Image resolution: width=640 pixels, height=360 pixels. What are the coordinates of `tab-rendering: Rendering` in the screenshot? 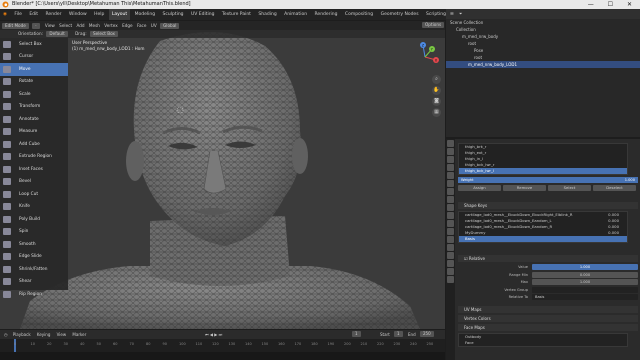 It's located at (326, 14).